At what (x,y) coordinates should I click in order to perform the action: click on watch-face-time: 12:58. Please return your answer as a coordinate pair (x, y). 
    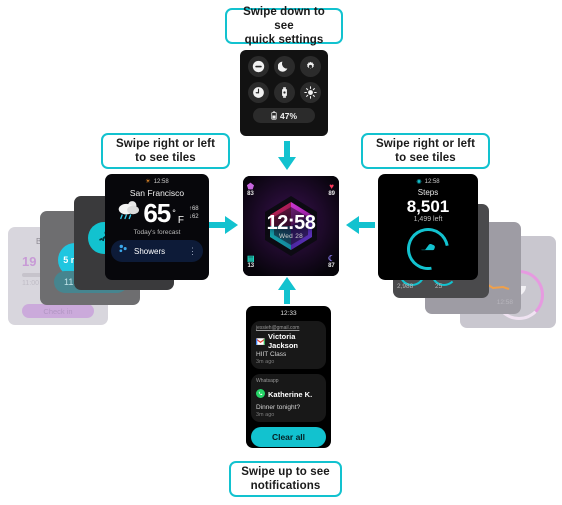
    Looking at the image, I should click on (291, 223).